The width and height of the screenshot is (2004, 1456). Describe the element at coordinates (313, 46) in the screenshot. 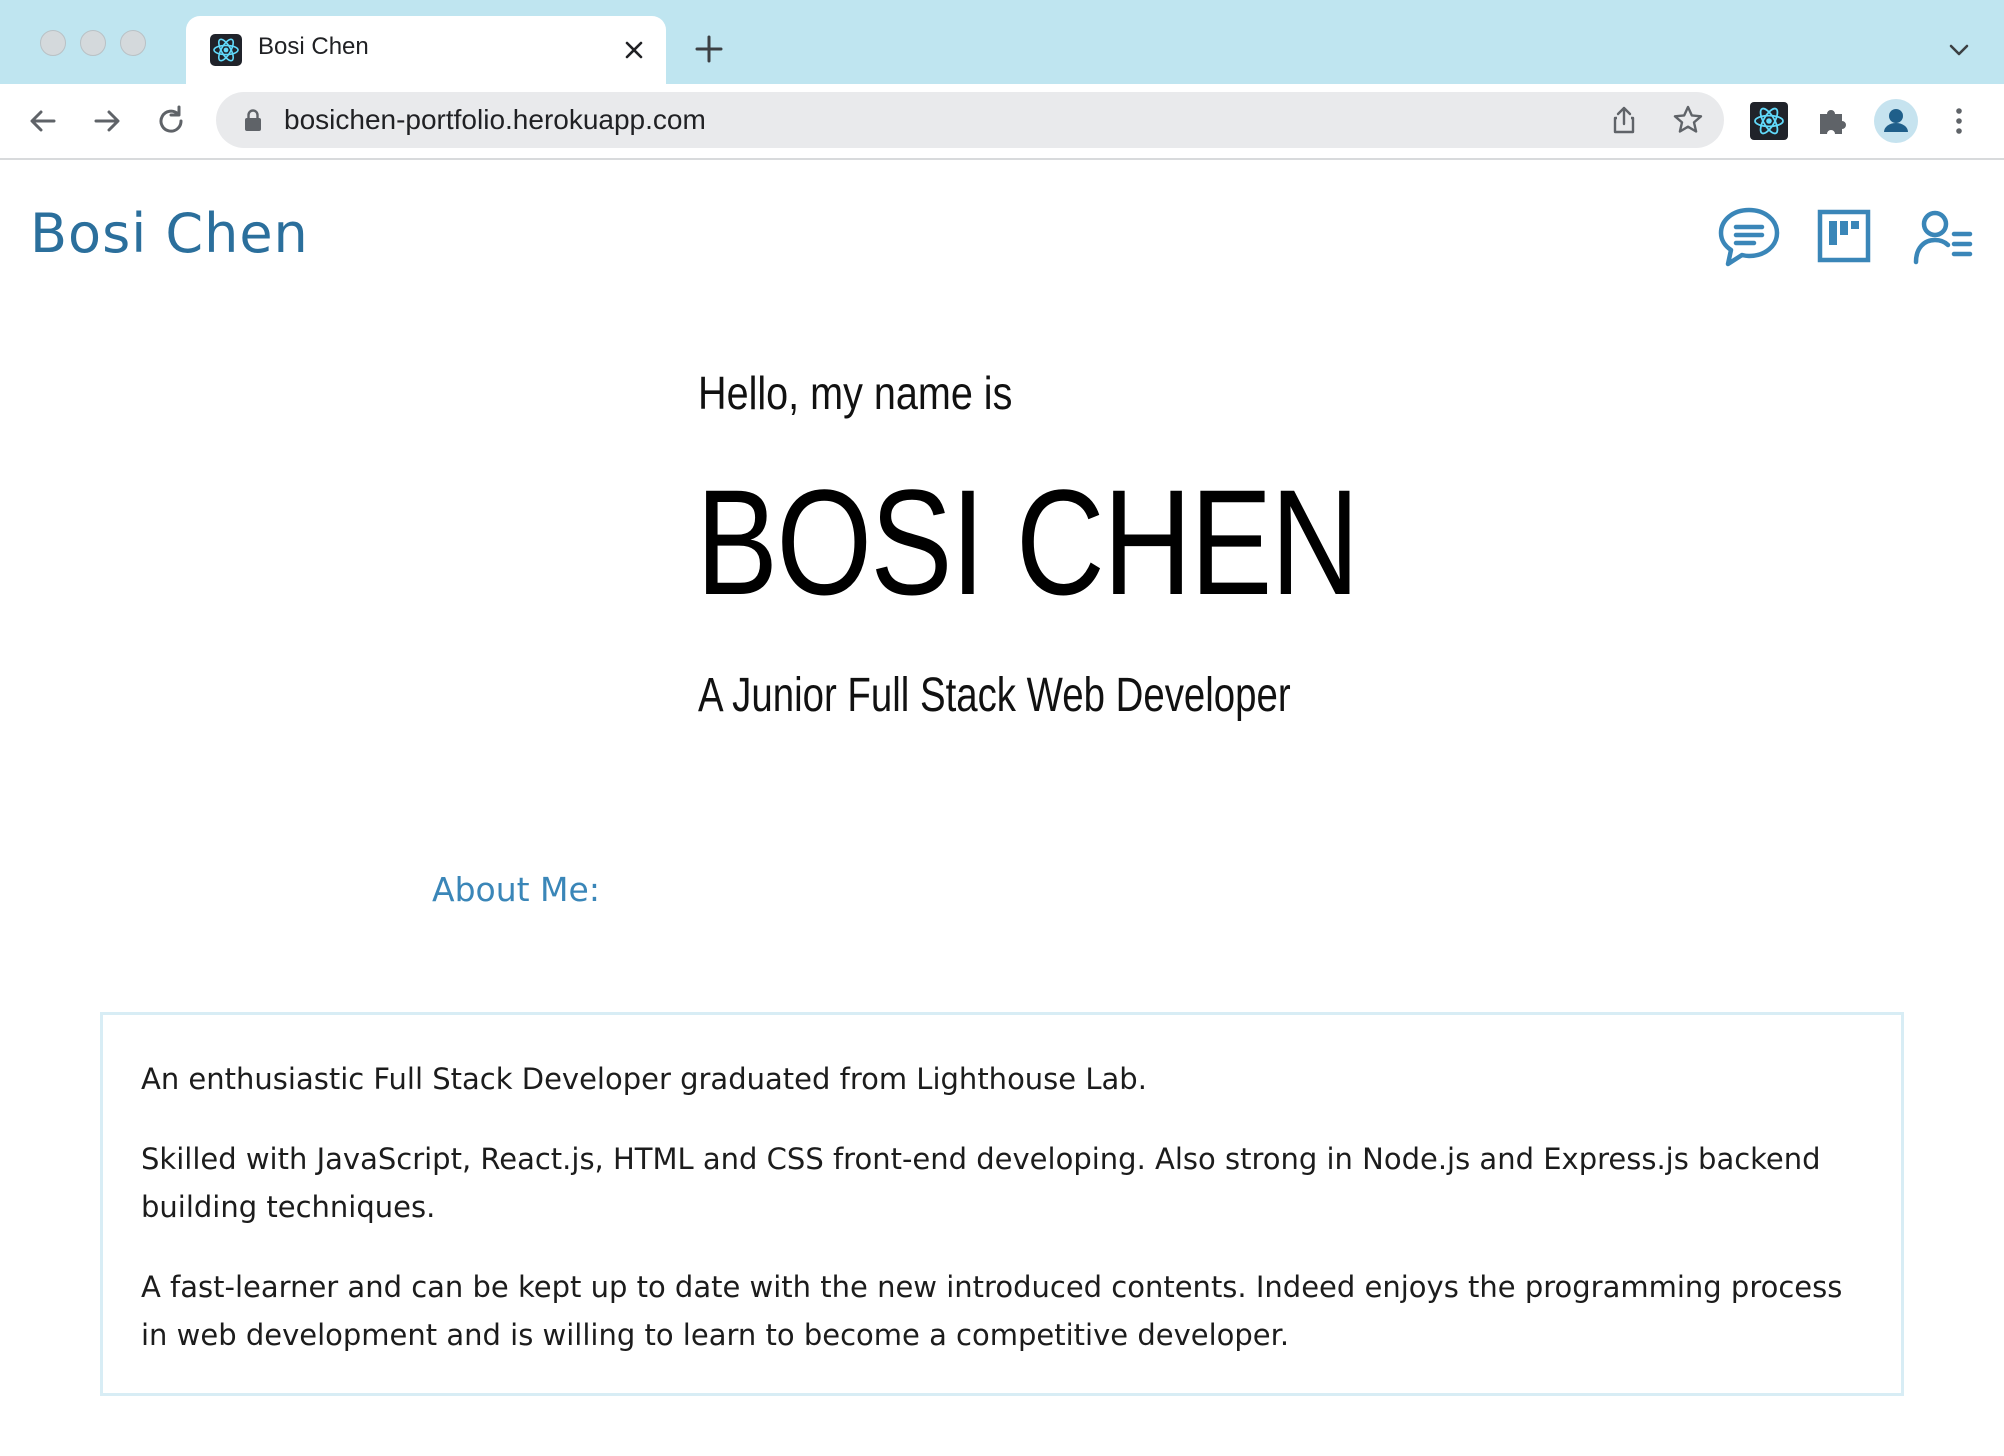

I see `tab-title: Bosi Chen` at that location.